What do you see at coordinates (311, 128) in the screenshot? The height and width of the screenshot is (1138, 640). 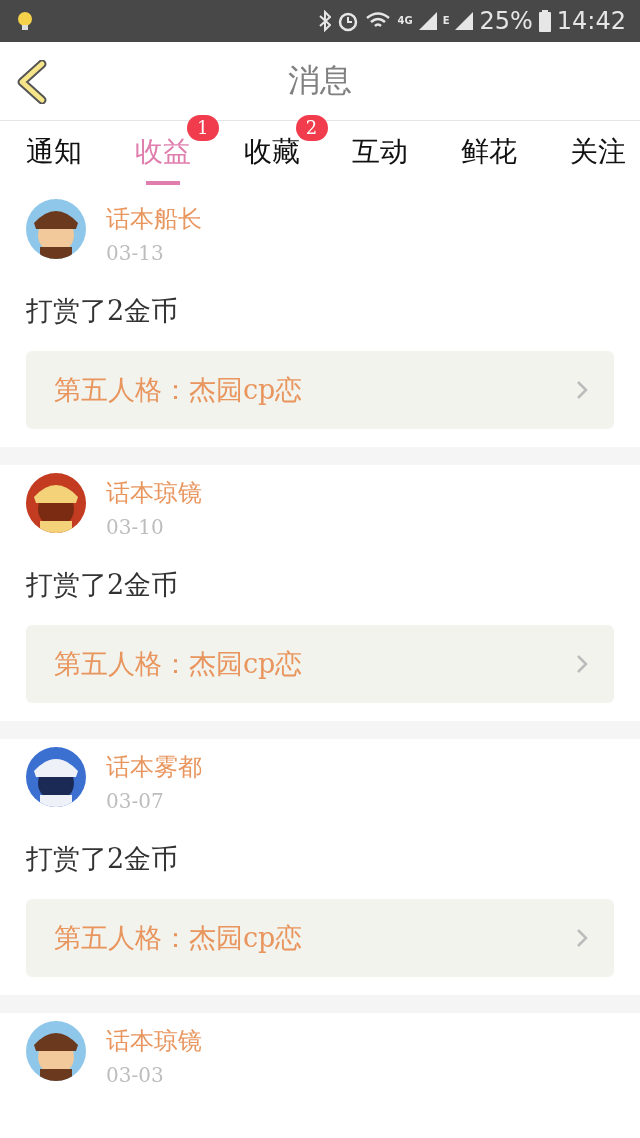 I see `count-badge: 2` at bounding box center [311, 128].